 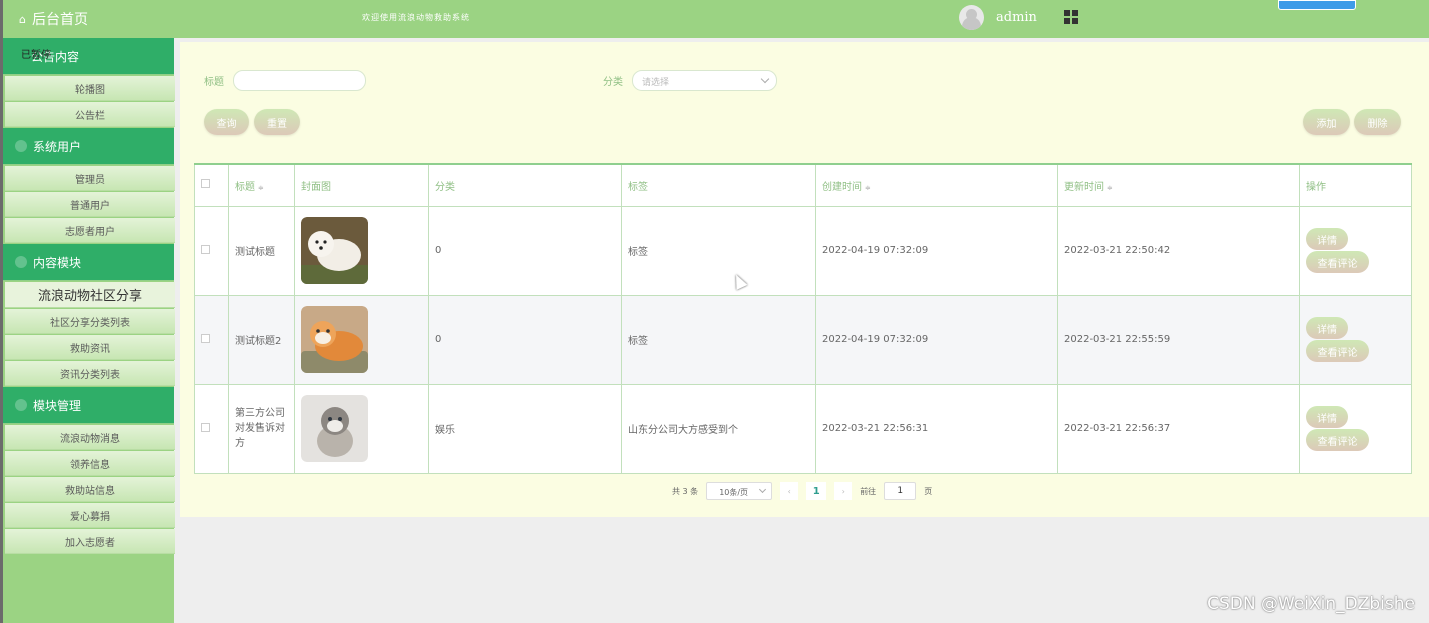 What do you see at coordinates (334, 428) in the screenshot?
I see `kitten-photo` at bounding box center [334, 428].